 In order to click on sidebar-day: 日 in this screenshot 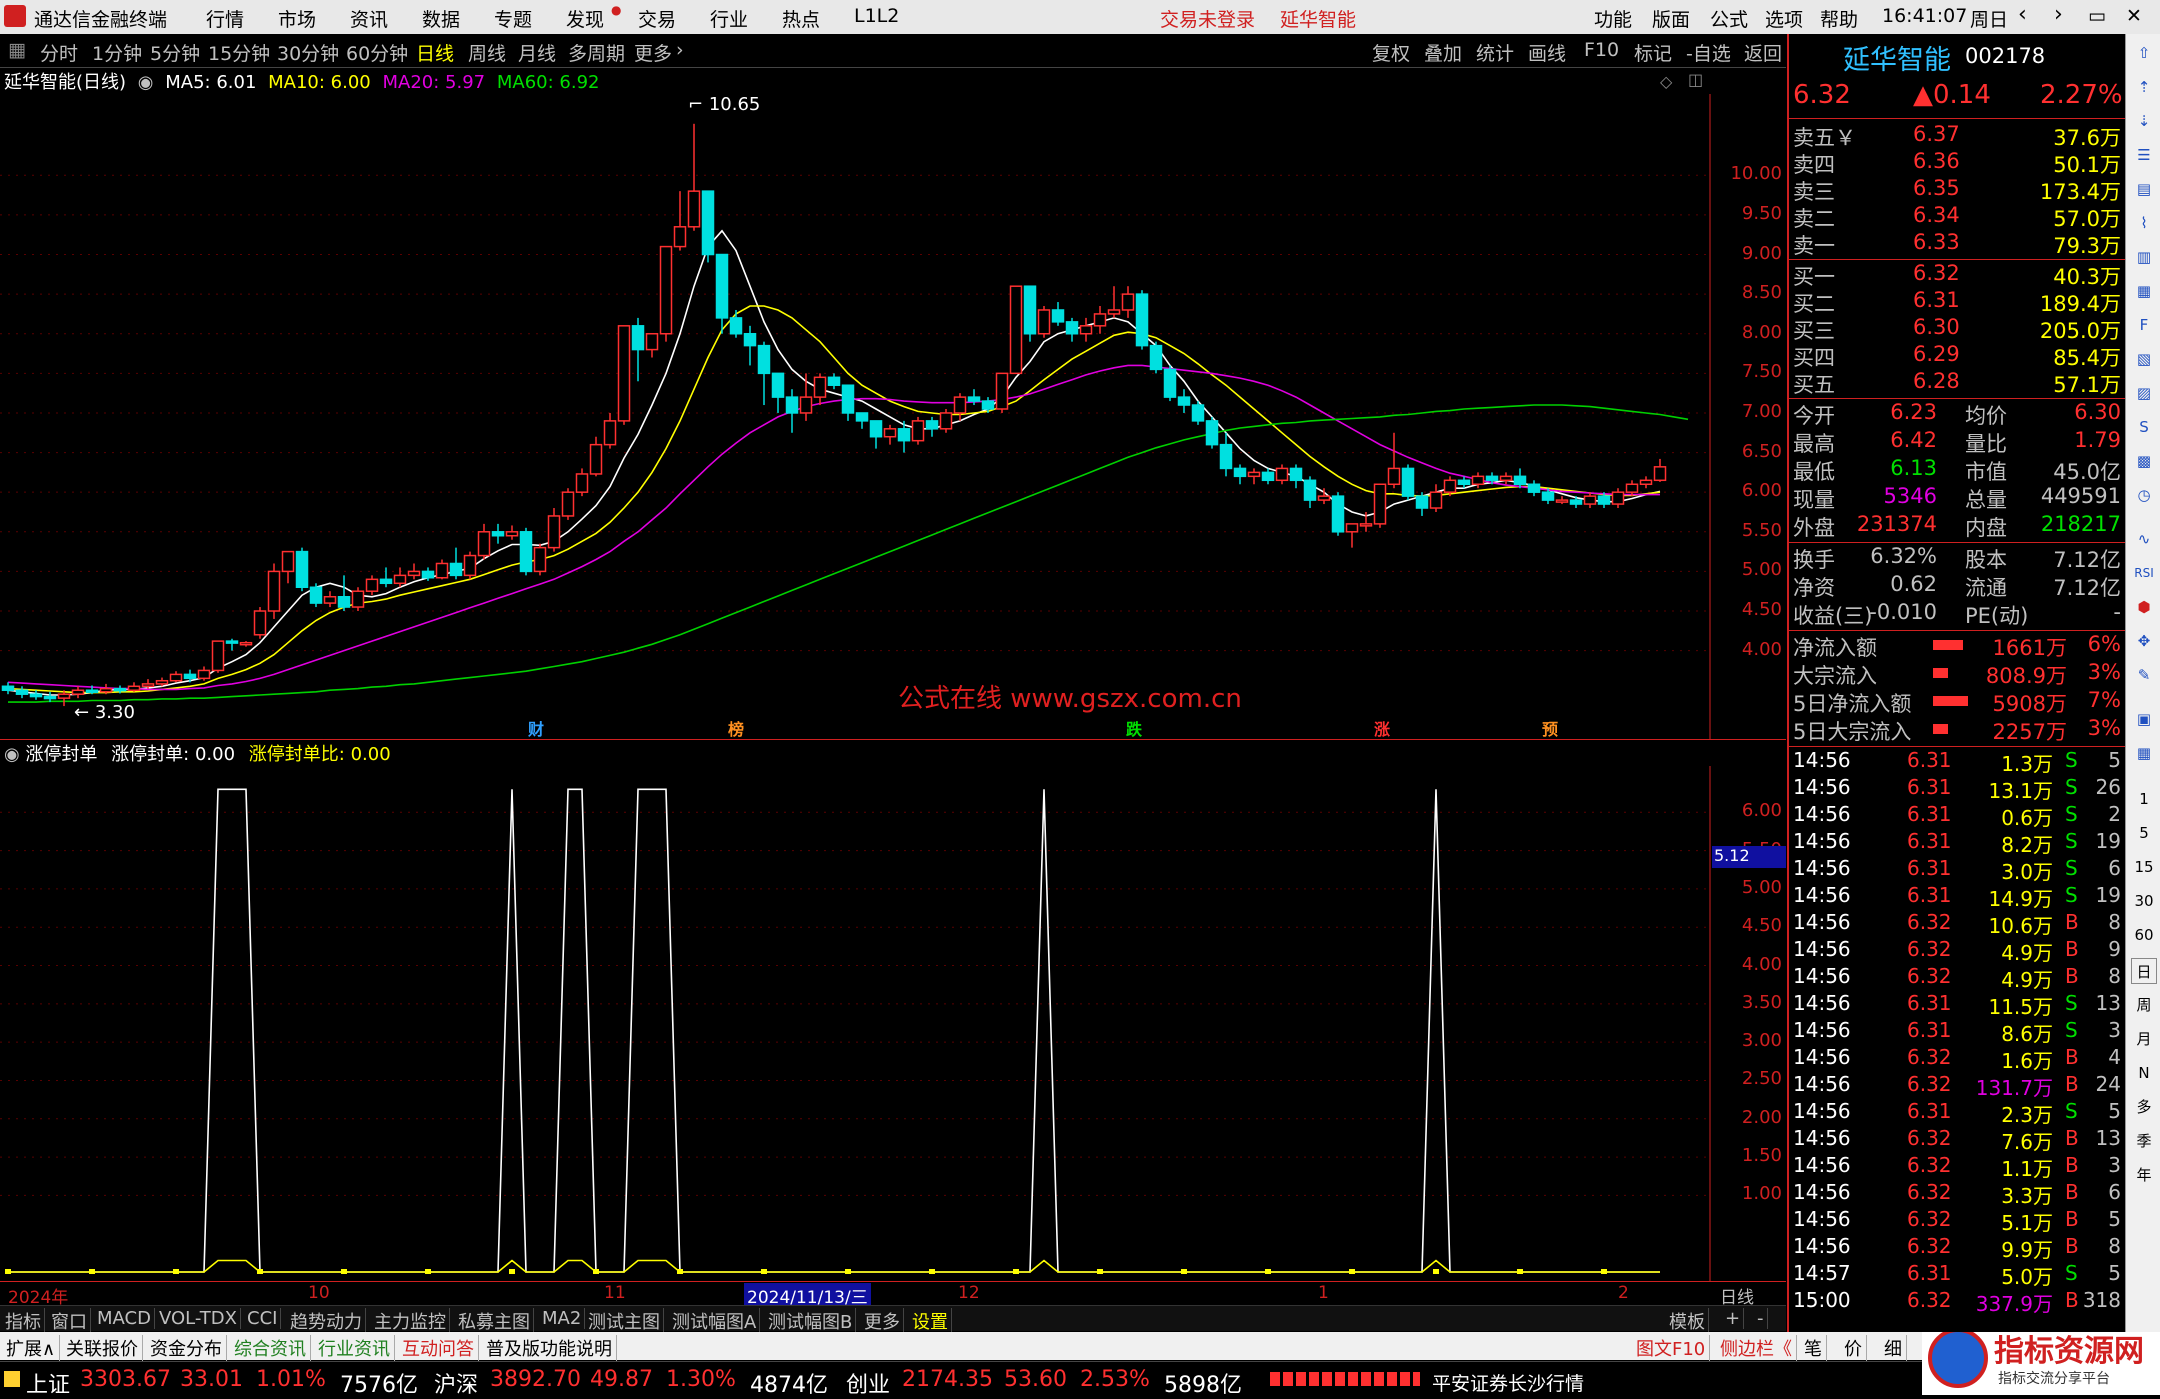, I will do `click(2144, 971)`.